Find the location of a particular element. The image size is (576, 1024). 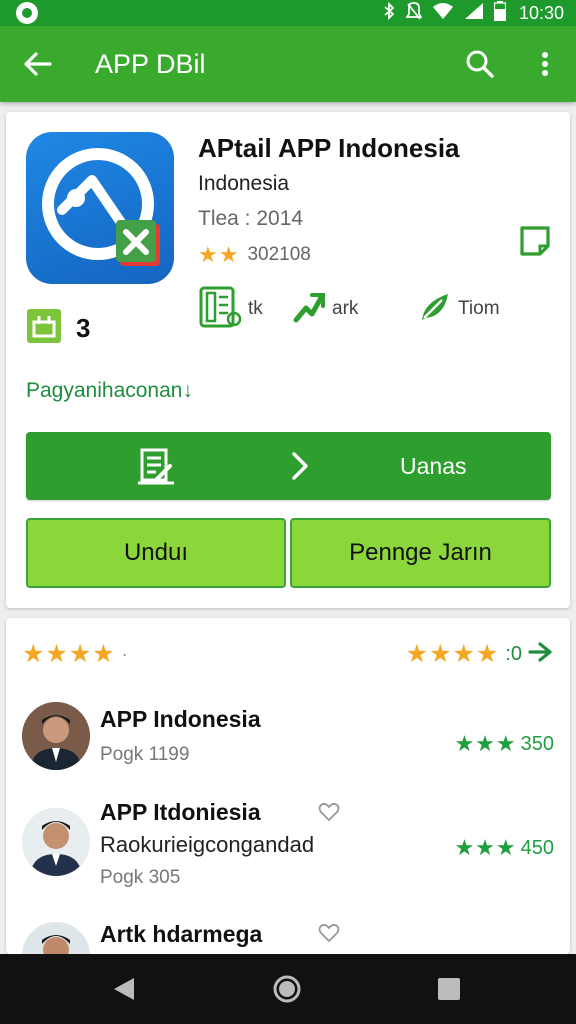

back-arrow-icon is located at coordinates (38, 64).